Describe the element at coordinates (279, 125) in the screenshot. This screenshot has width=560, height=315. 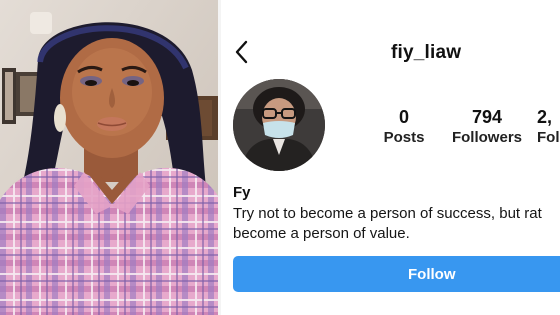
I see `avatar` at that location.